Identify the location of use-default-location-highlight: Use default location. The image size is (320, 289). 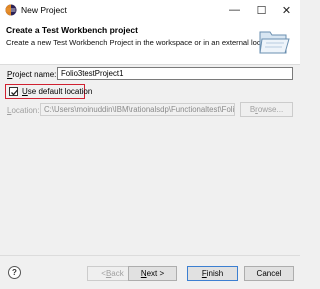
(48, 91).